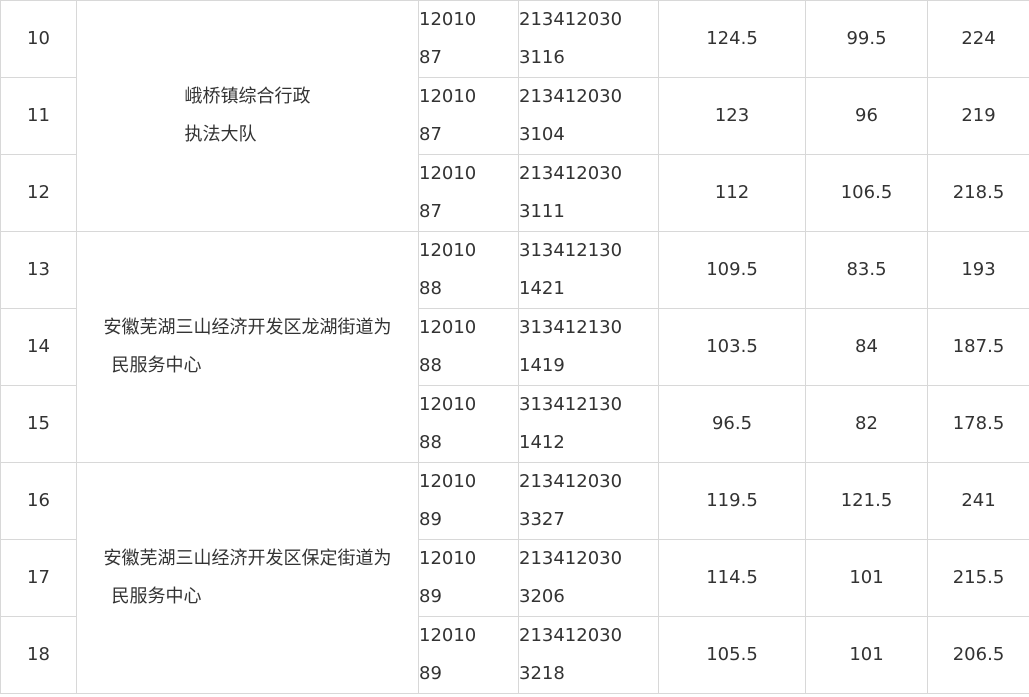 This screenshot has width=1029, height=697. What do you see at coordinates (38, 116) in the screenshot?
I see `row-number: 11` at bounding box center [38, 116].